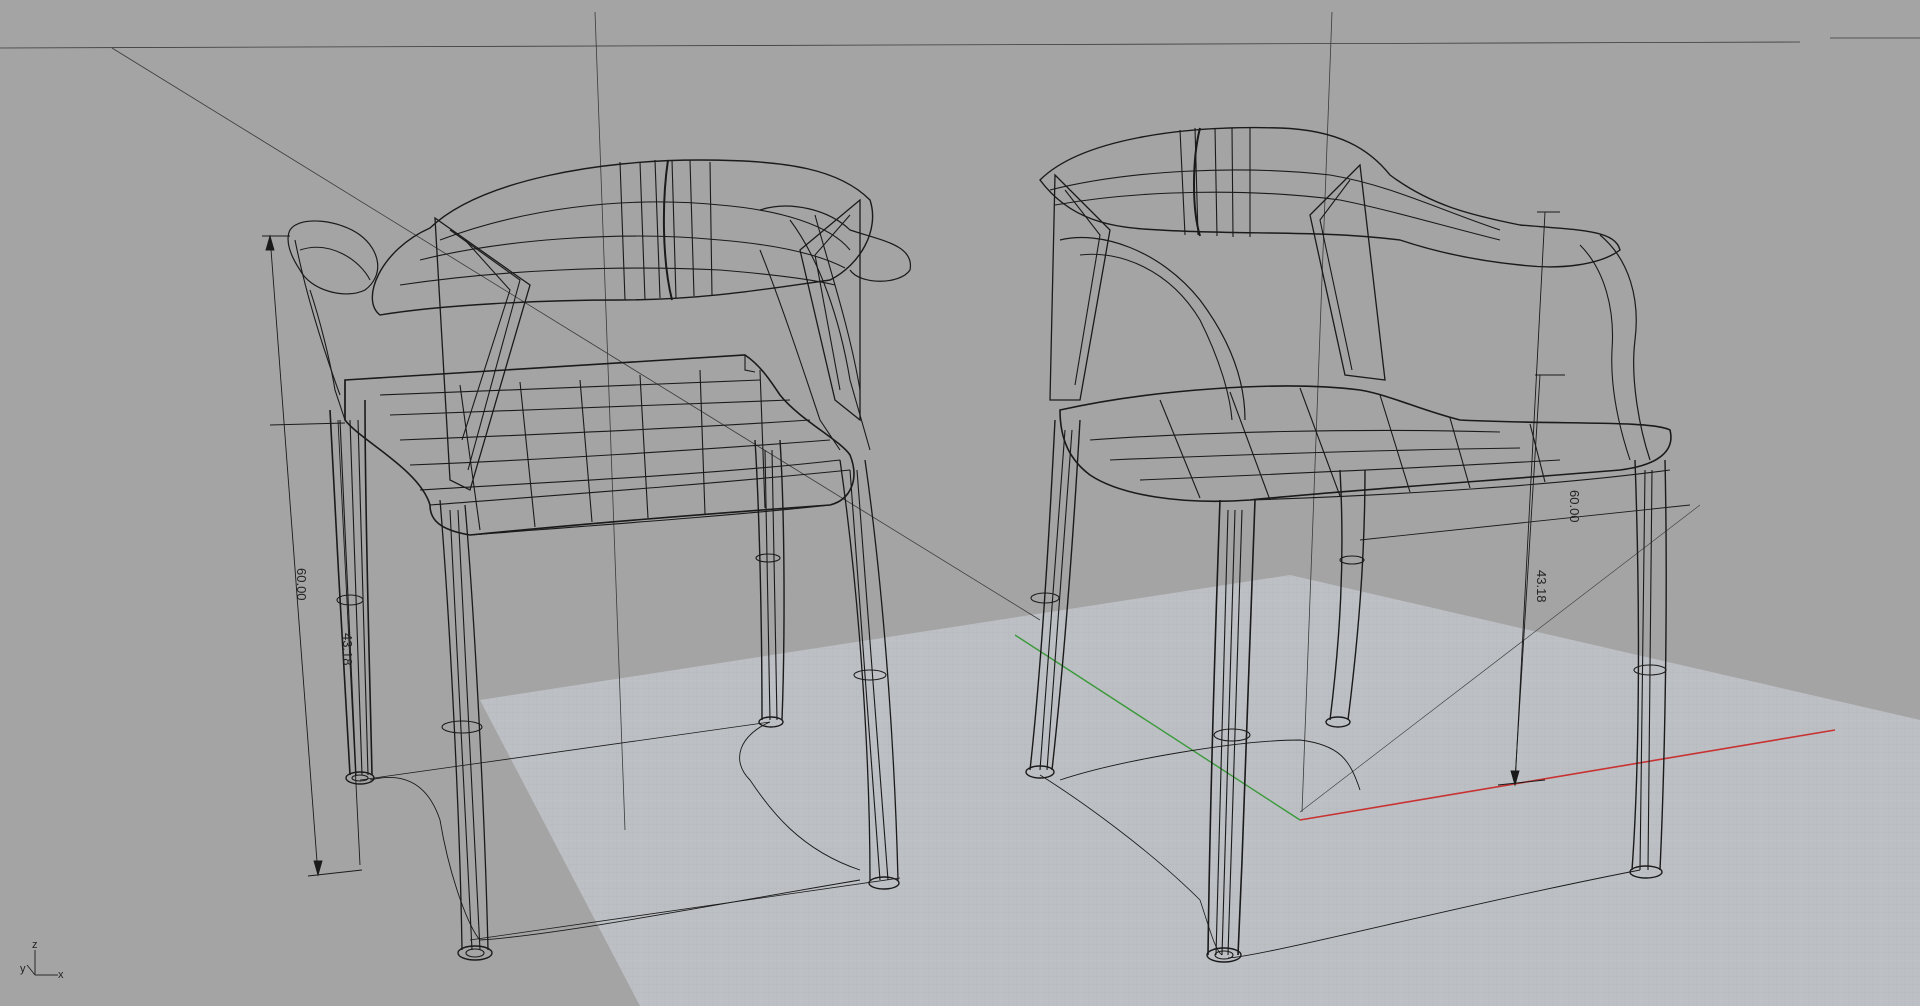 The image size is (1920, 1006). Describe the element at coordinates (347, 649) in the screenshot. I see `left-seat-dimension: 43.18` at that location.